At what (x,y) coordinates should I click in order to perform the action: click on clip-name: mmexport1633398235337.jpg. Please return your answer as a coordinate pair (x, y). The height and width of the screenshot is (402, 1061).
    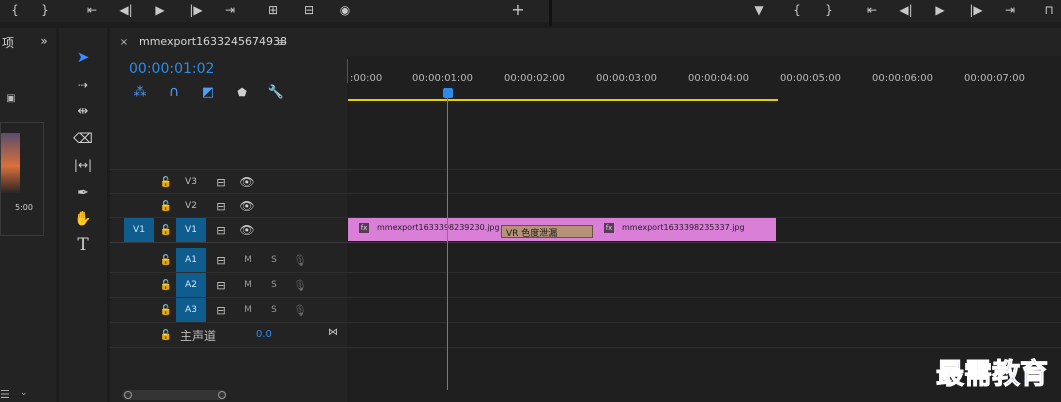
    Looking at the image, I should click on (683, 227).